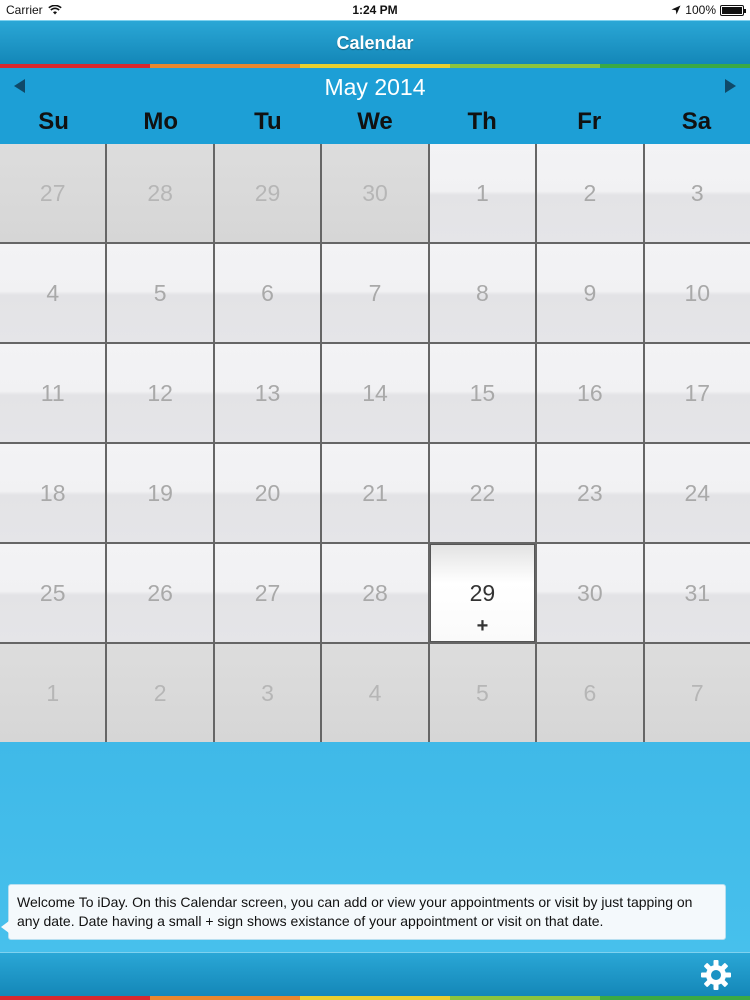 The height and width of the screenshot is (1000, 750). Describe the element at coordinates (590, 193) in the screenshot. I see `day-cell: 2` at that location.